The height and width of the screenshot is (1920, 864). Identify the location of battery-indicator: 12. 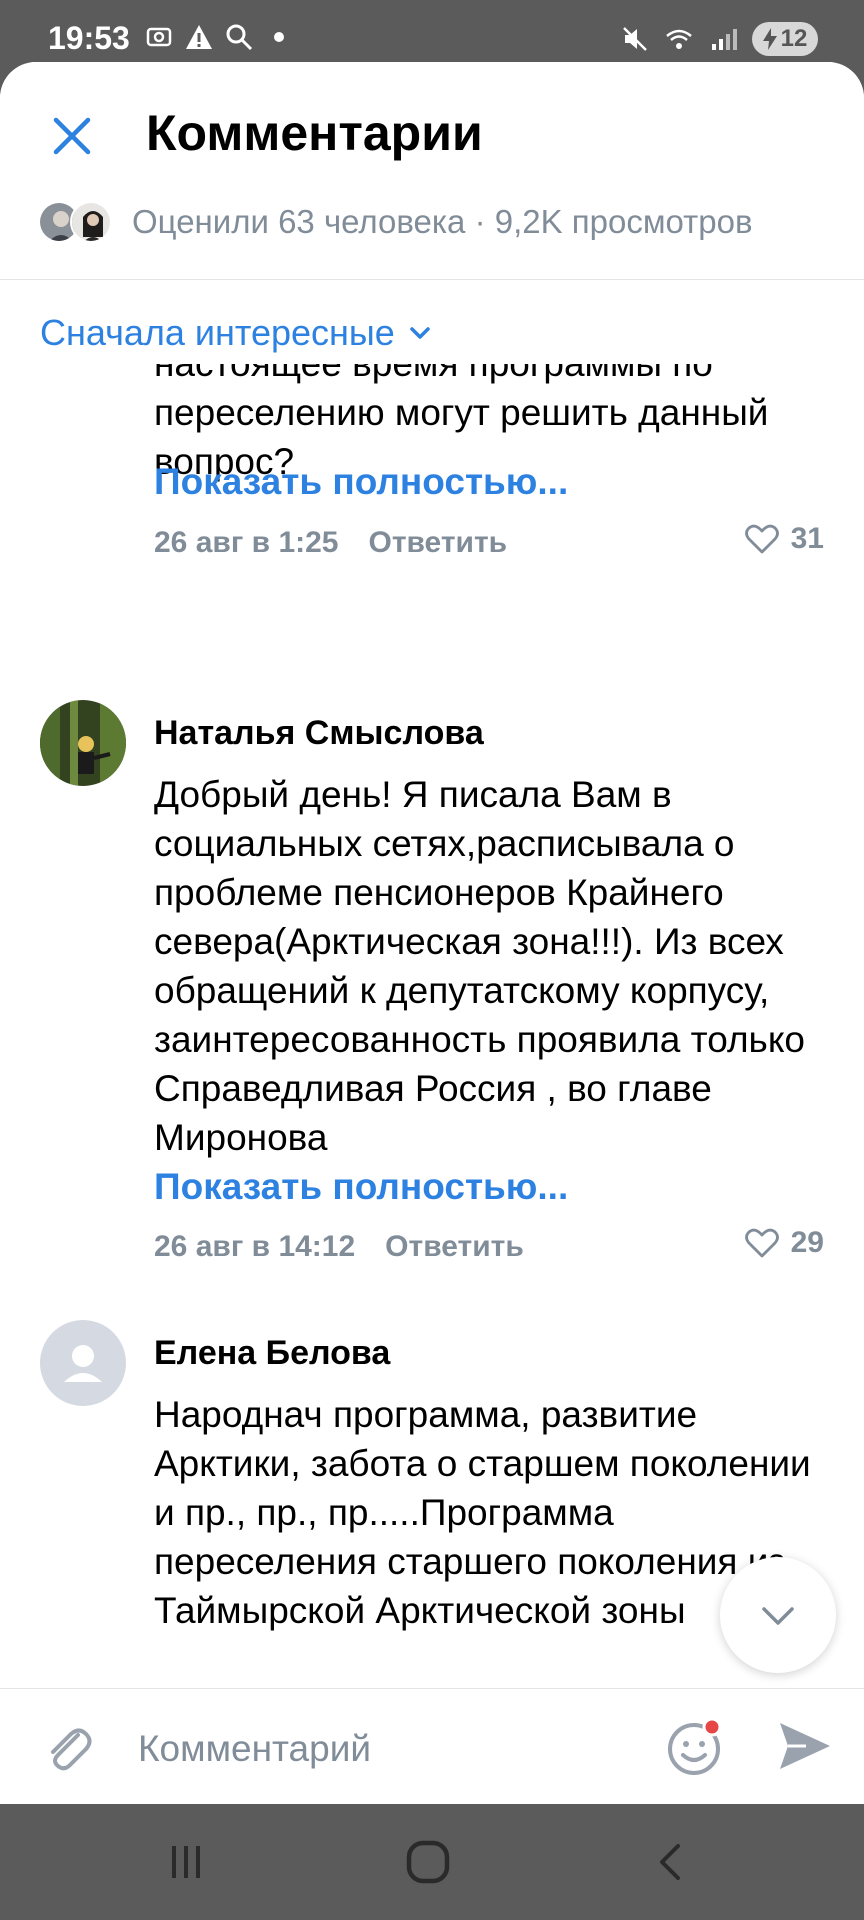
(785, 39).